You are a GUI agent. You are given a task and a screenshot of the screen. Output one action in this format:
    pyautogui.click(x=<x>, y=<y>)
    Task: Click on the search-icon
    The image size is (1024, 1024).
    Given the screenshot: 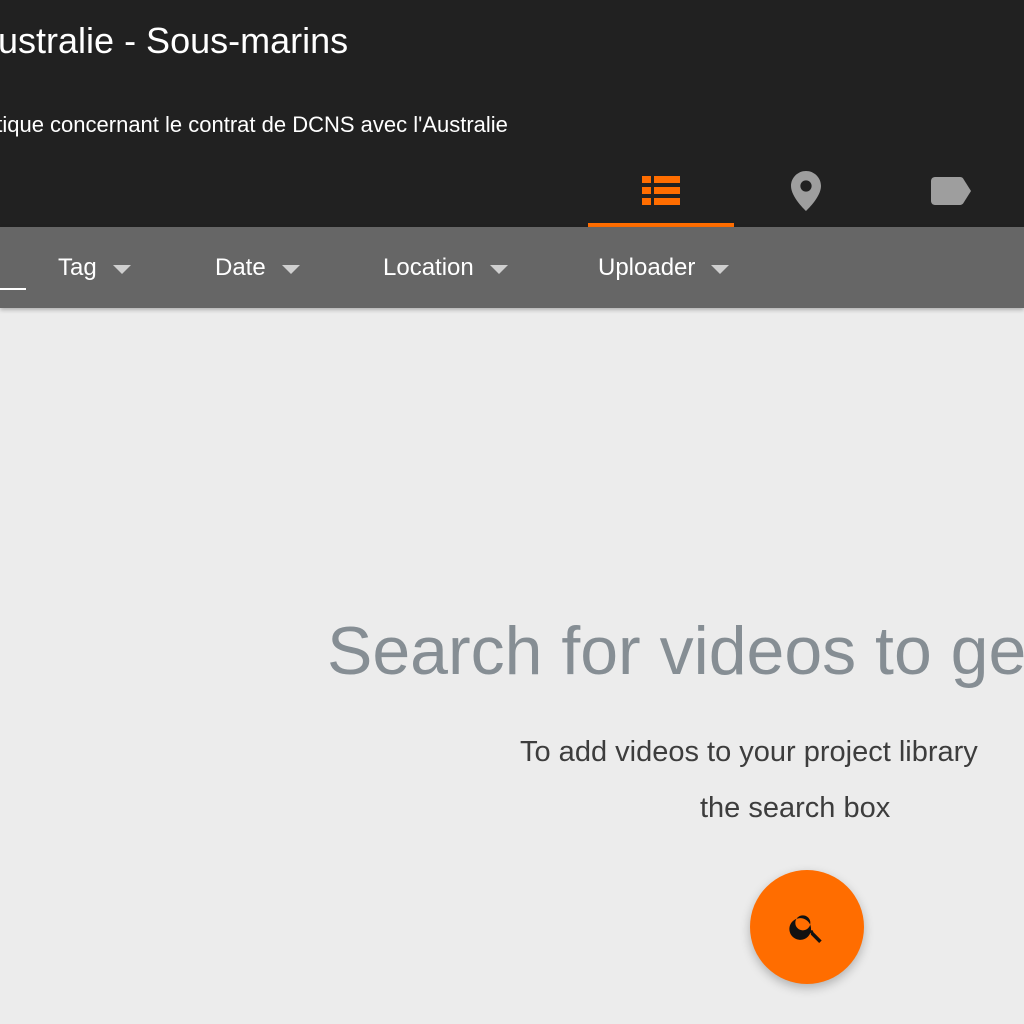 What is the action you would take?
    pyautogui.click(x=805, y=929)
    